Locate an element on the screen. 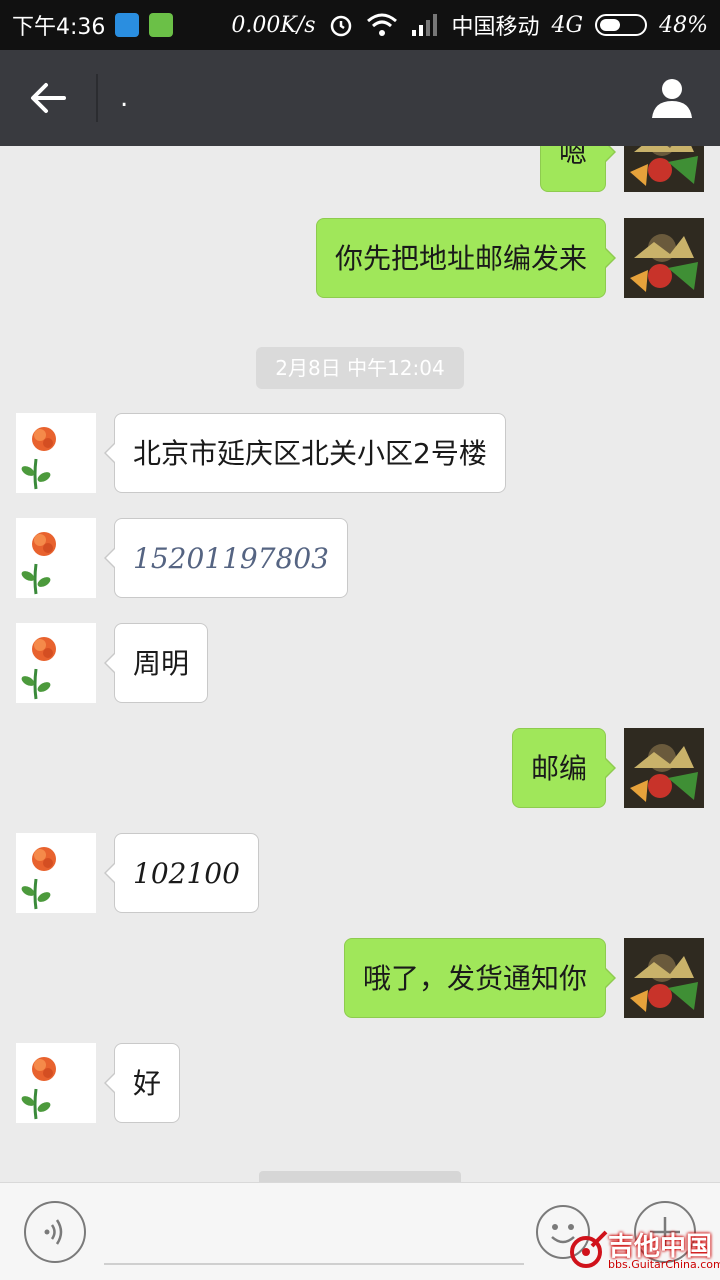  wifi-icon is located at coordinates (381, 24).